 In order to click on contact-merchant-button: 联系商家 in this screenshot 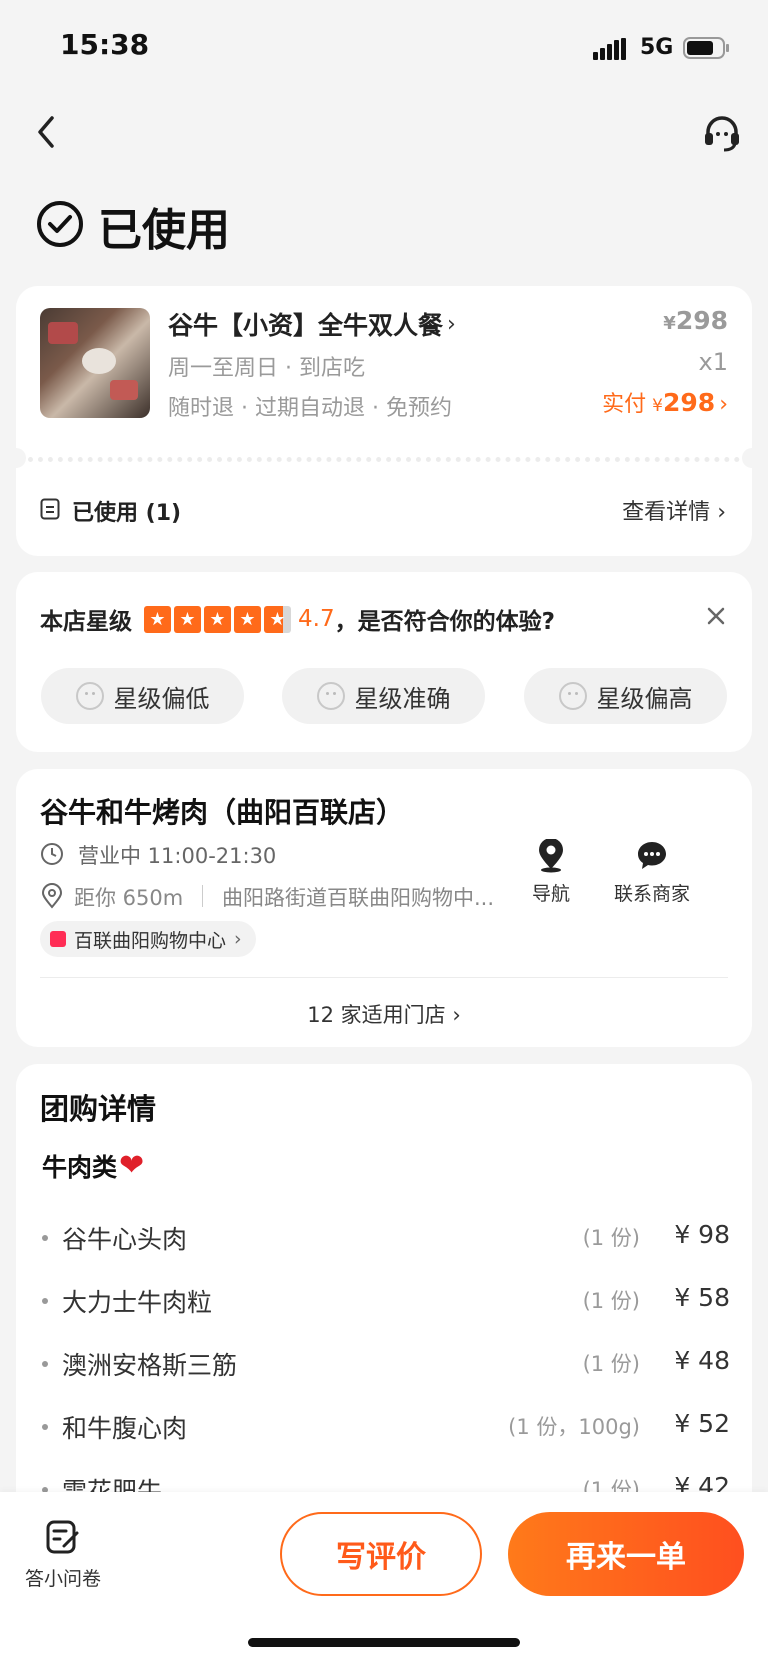, I will do `click(652, 872)`.